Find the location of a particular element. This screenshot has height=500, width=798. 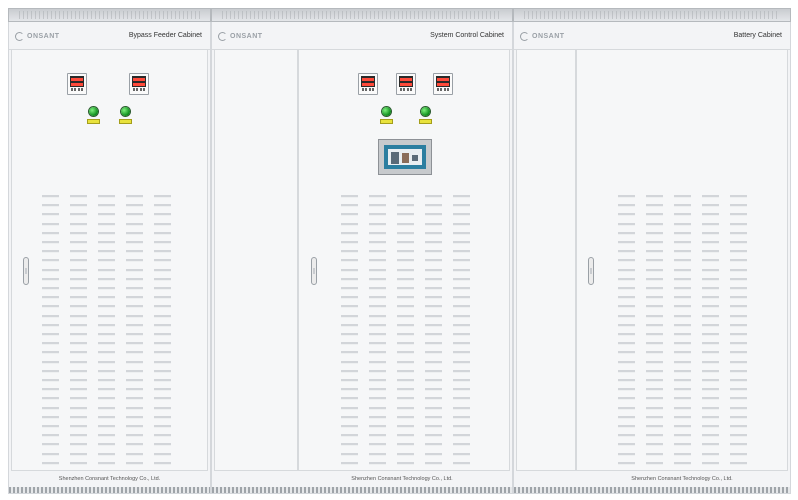

label-plate is located at coordinates (125, 121).